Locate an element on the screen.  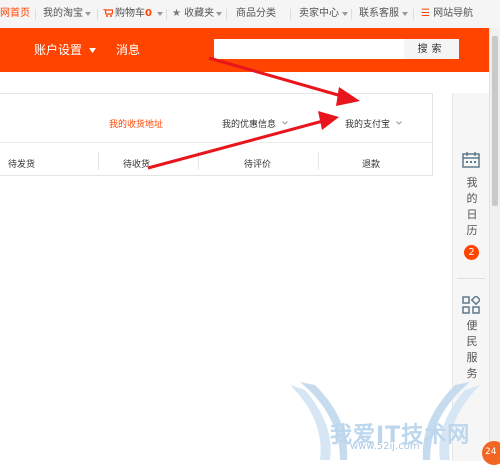
messages-link: 消息 is located at coordinates (128, 50).